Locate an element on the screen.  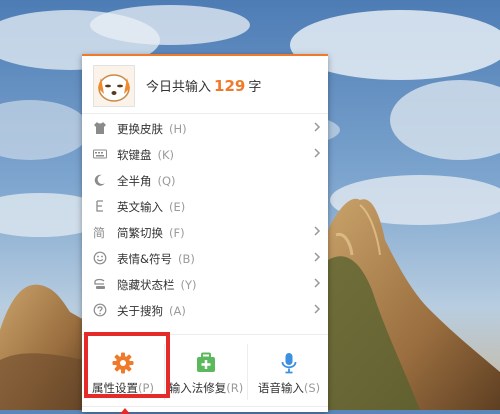
daily-input-count: 今日共输入 129 字 is located at coordinates (203, 85).